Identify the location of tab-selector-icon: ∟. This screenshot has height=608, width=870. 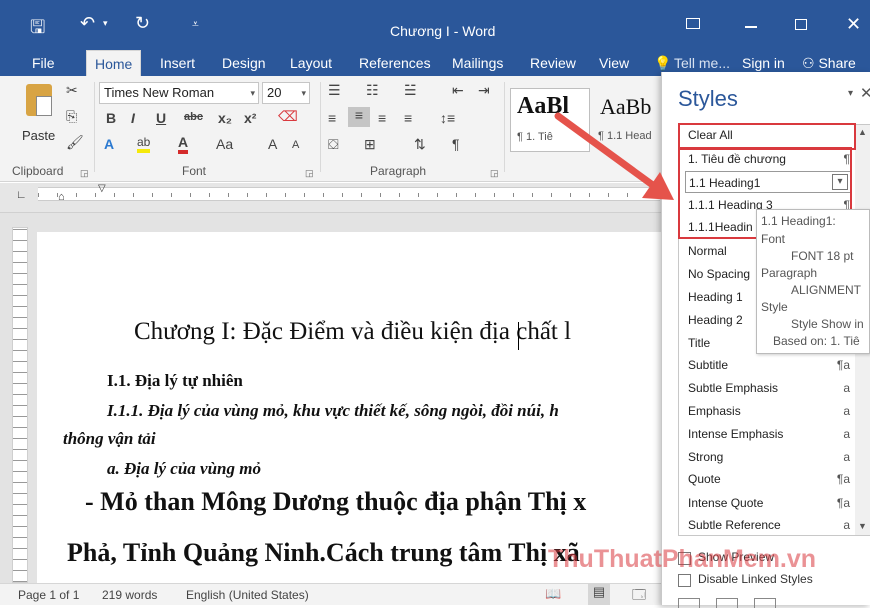
(21, 195).